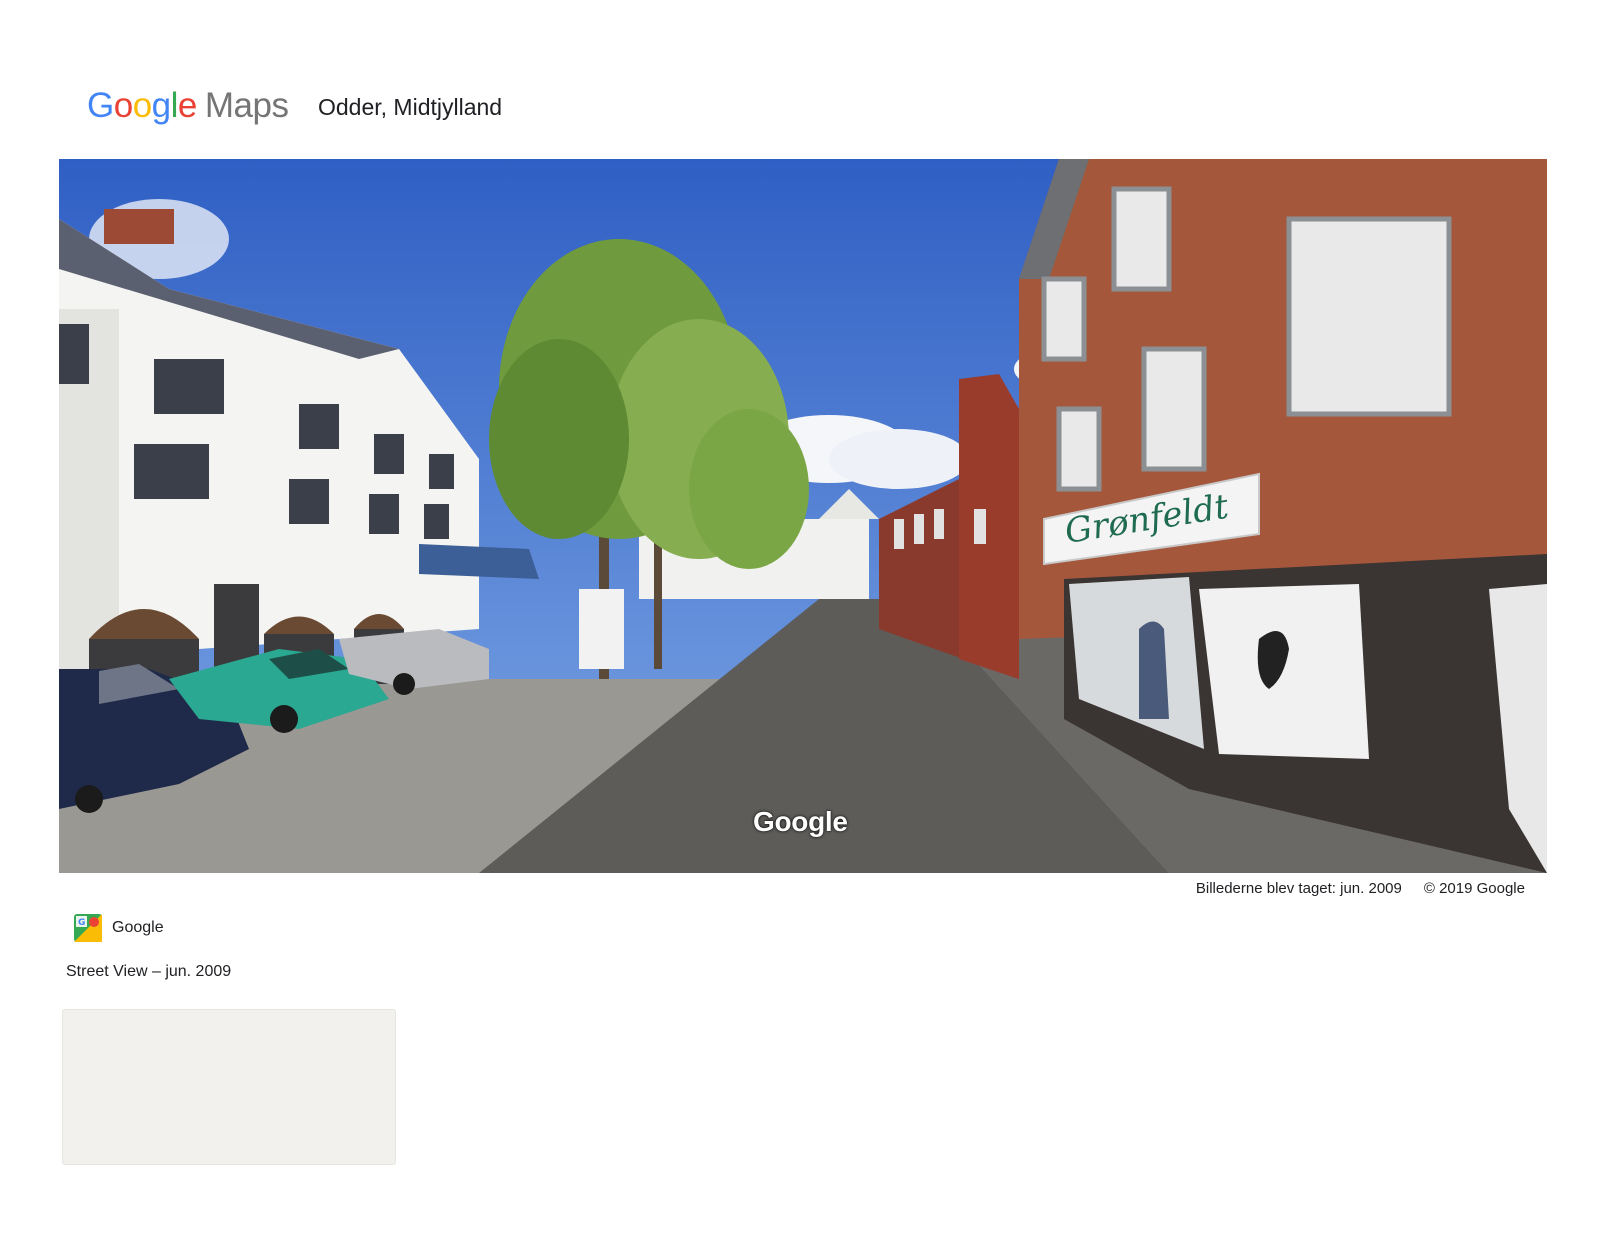  I want to click on capture-date: Billederne blev taget: jun. 2009, so click(1298, 888).